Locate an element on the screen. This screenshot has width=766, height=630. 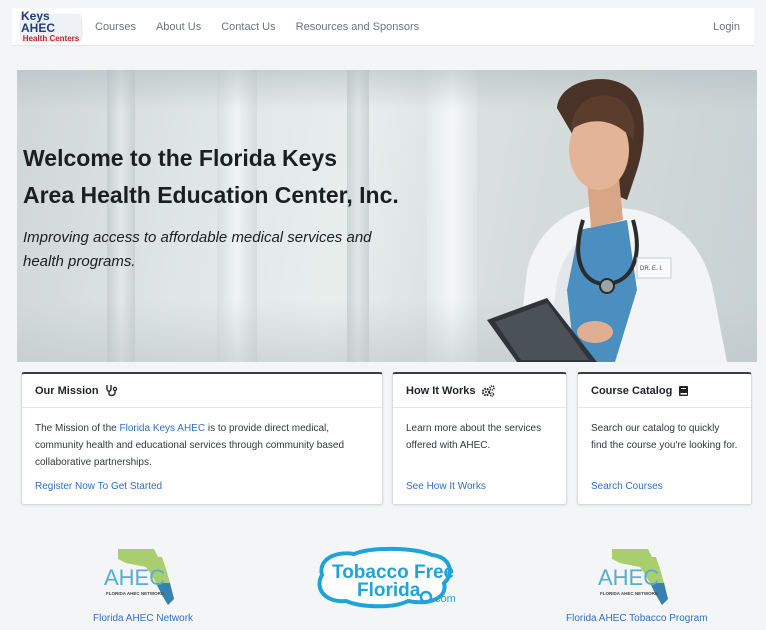
right-logo-text: AHEC is located at coordinates (628, 577).